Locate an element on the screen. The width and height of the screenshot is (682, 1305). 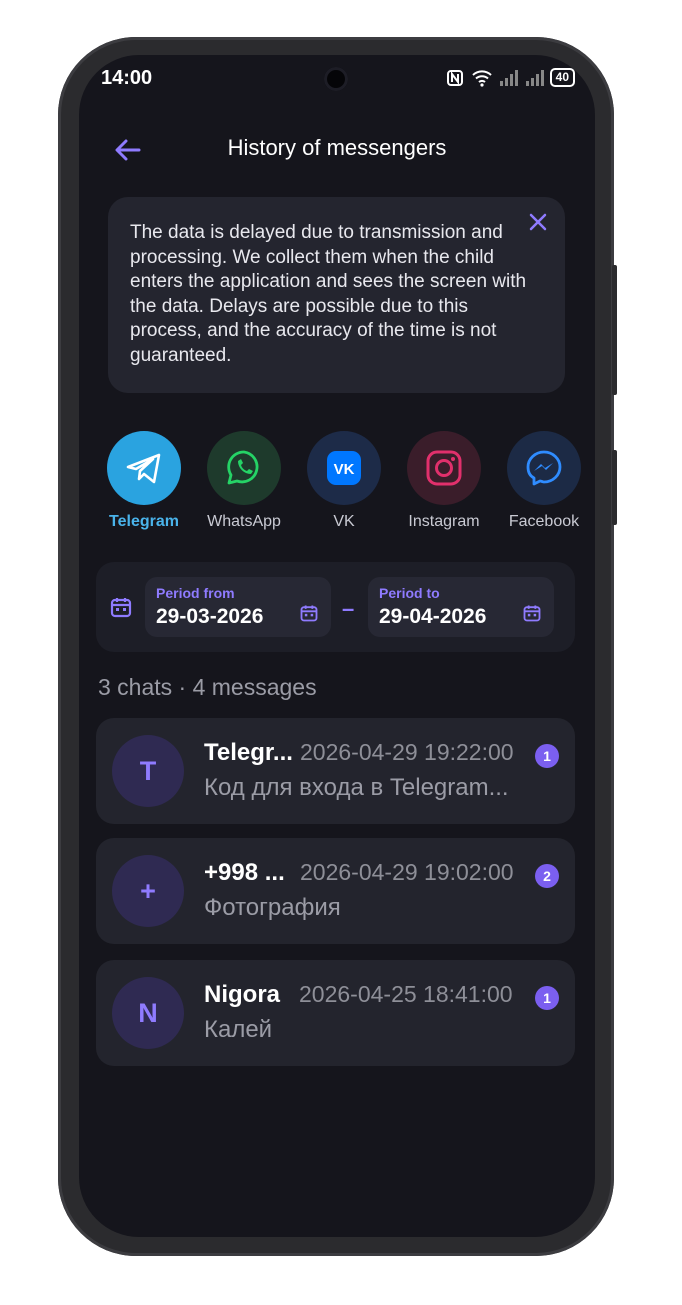
chat-time: 2026-04-29 19:22:00 is located at coordinates (407, 752).